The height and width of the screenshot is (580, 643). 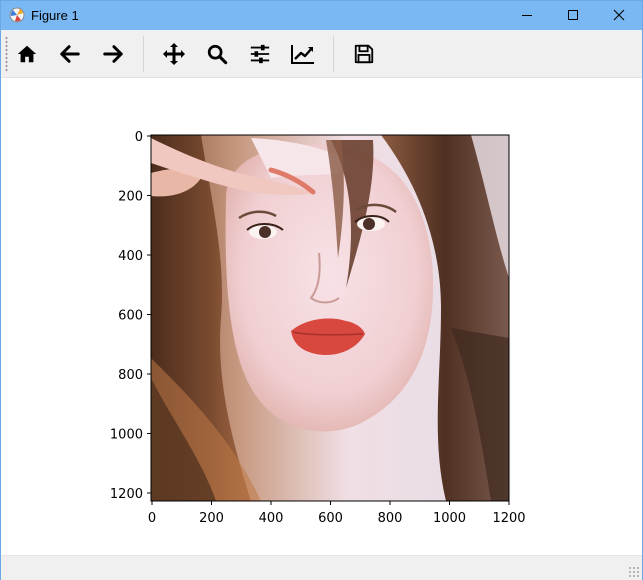 What do you see at coordinates (152, 518) in the screenshot?
I see `x-tick-label: 0` at bounding box center [152, 518].